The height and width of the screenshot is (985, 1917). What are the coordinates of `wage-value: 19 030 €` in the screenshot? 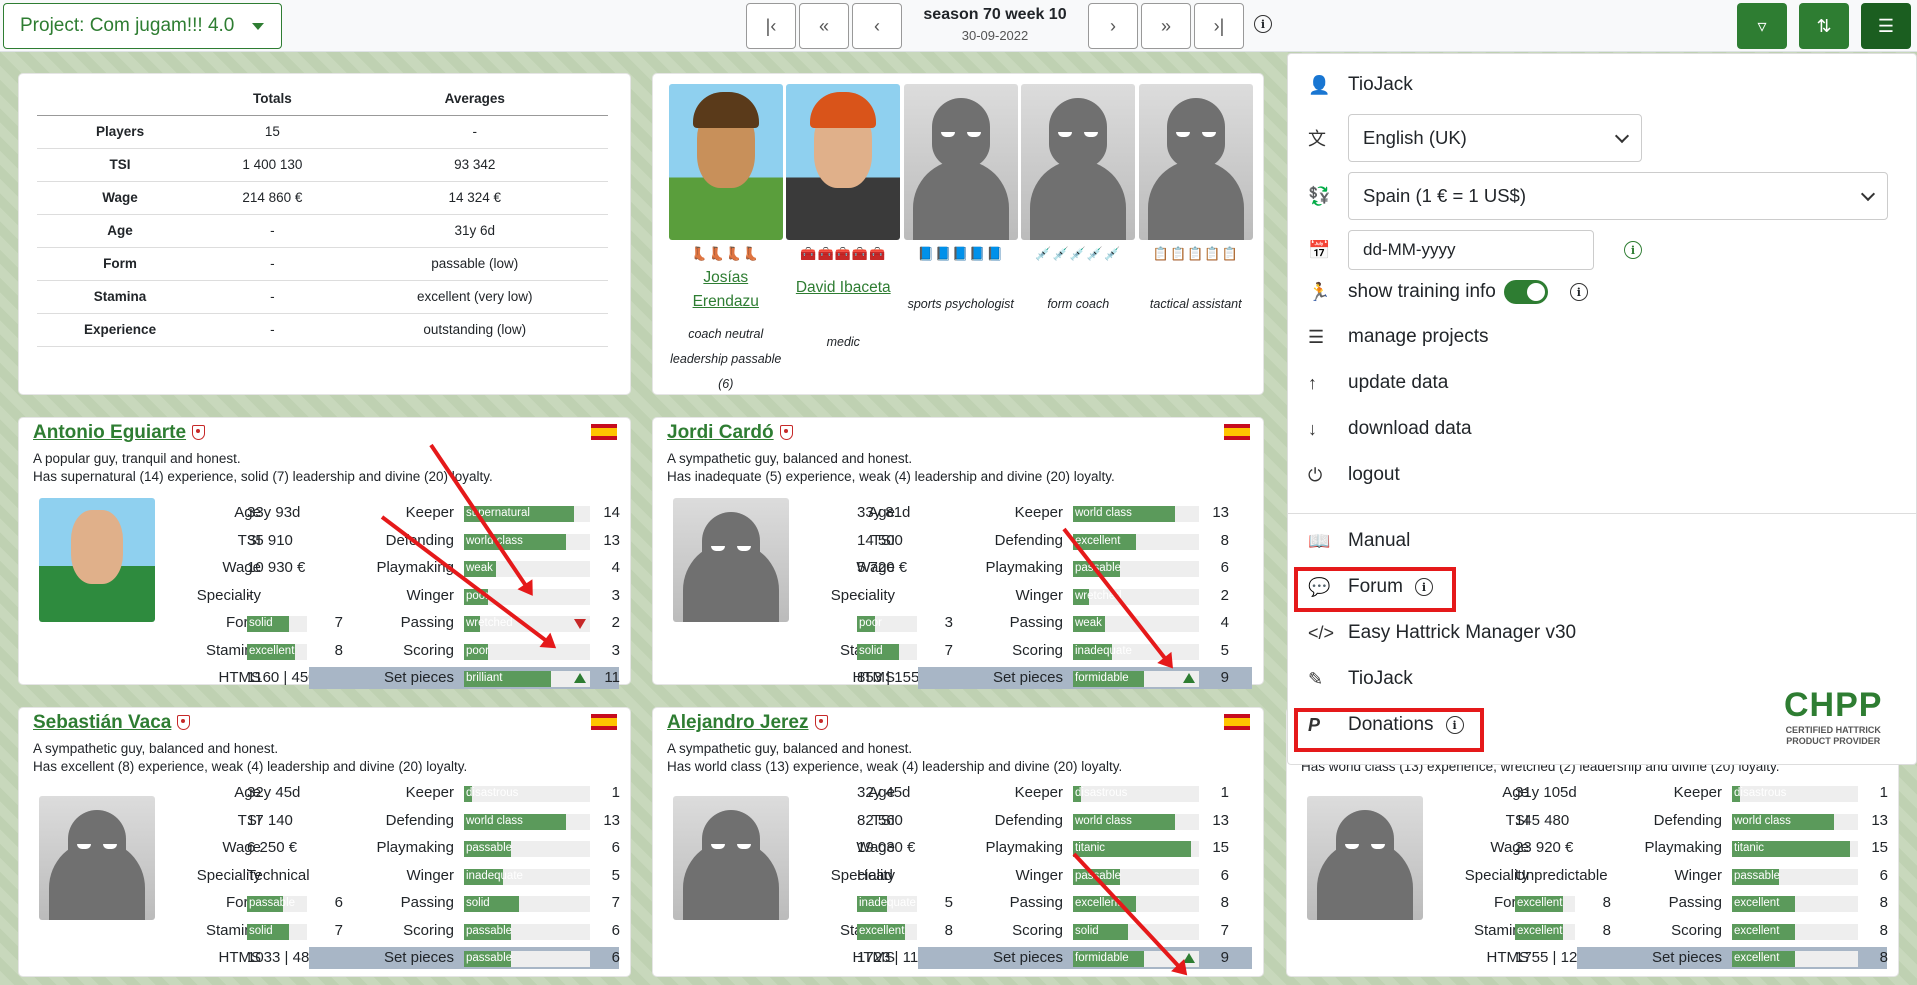 It's located at (886, 847).